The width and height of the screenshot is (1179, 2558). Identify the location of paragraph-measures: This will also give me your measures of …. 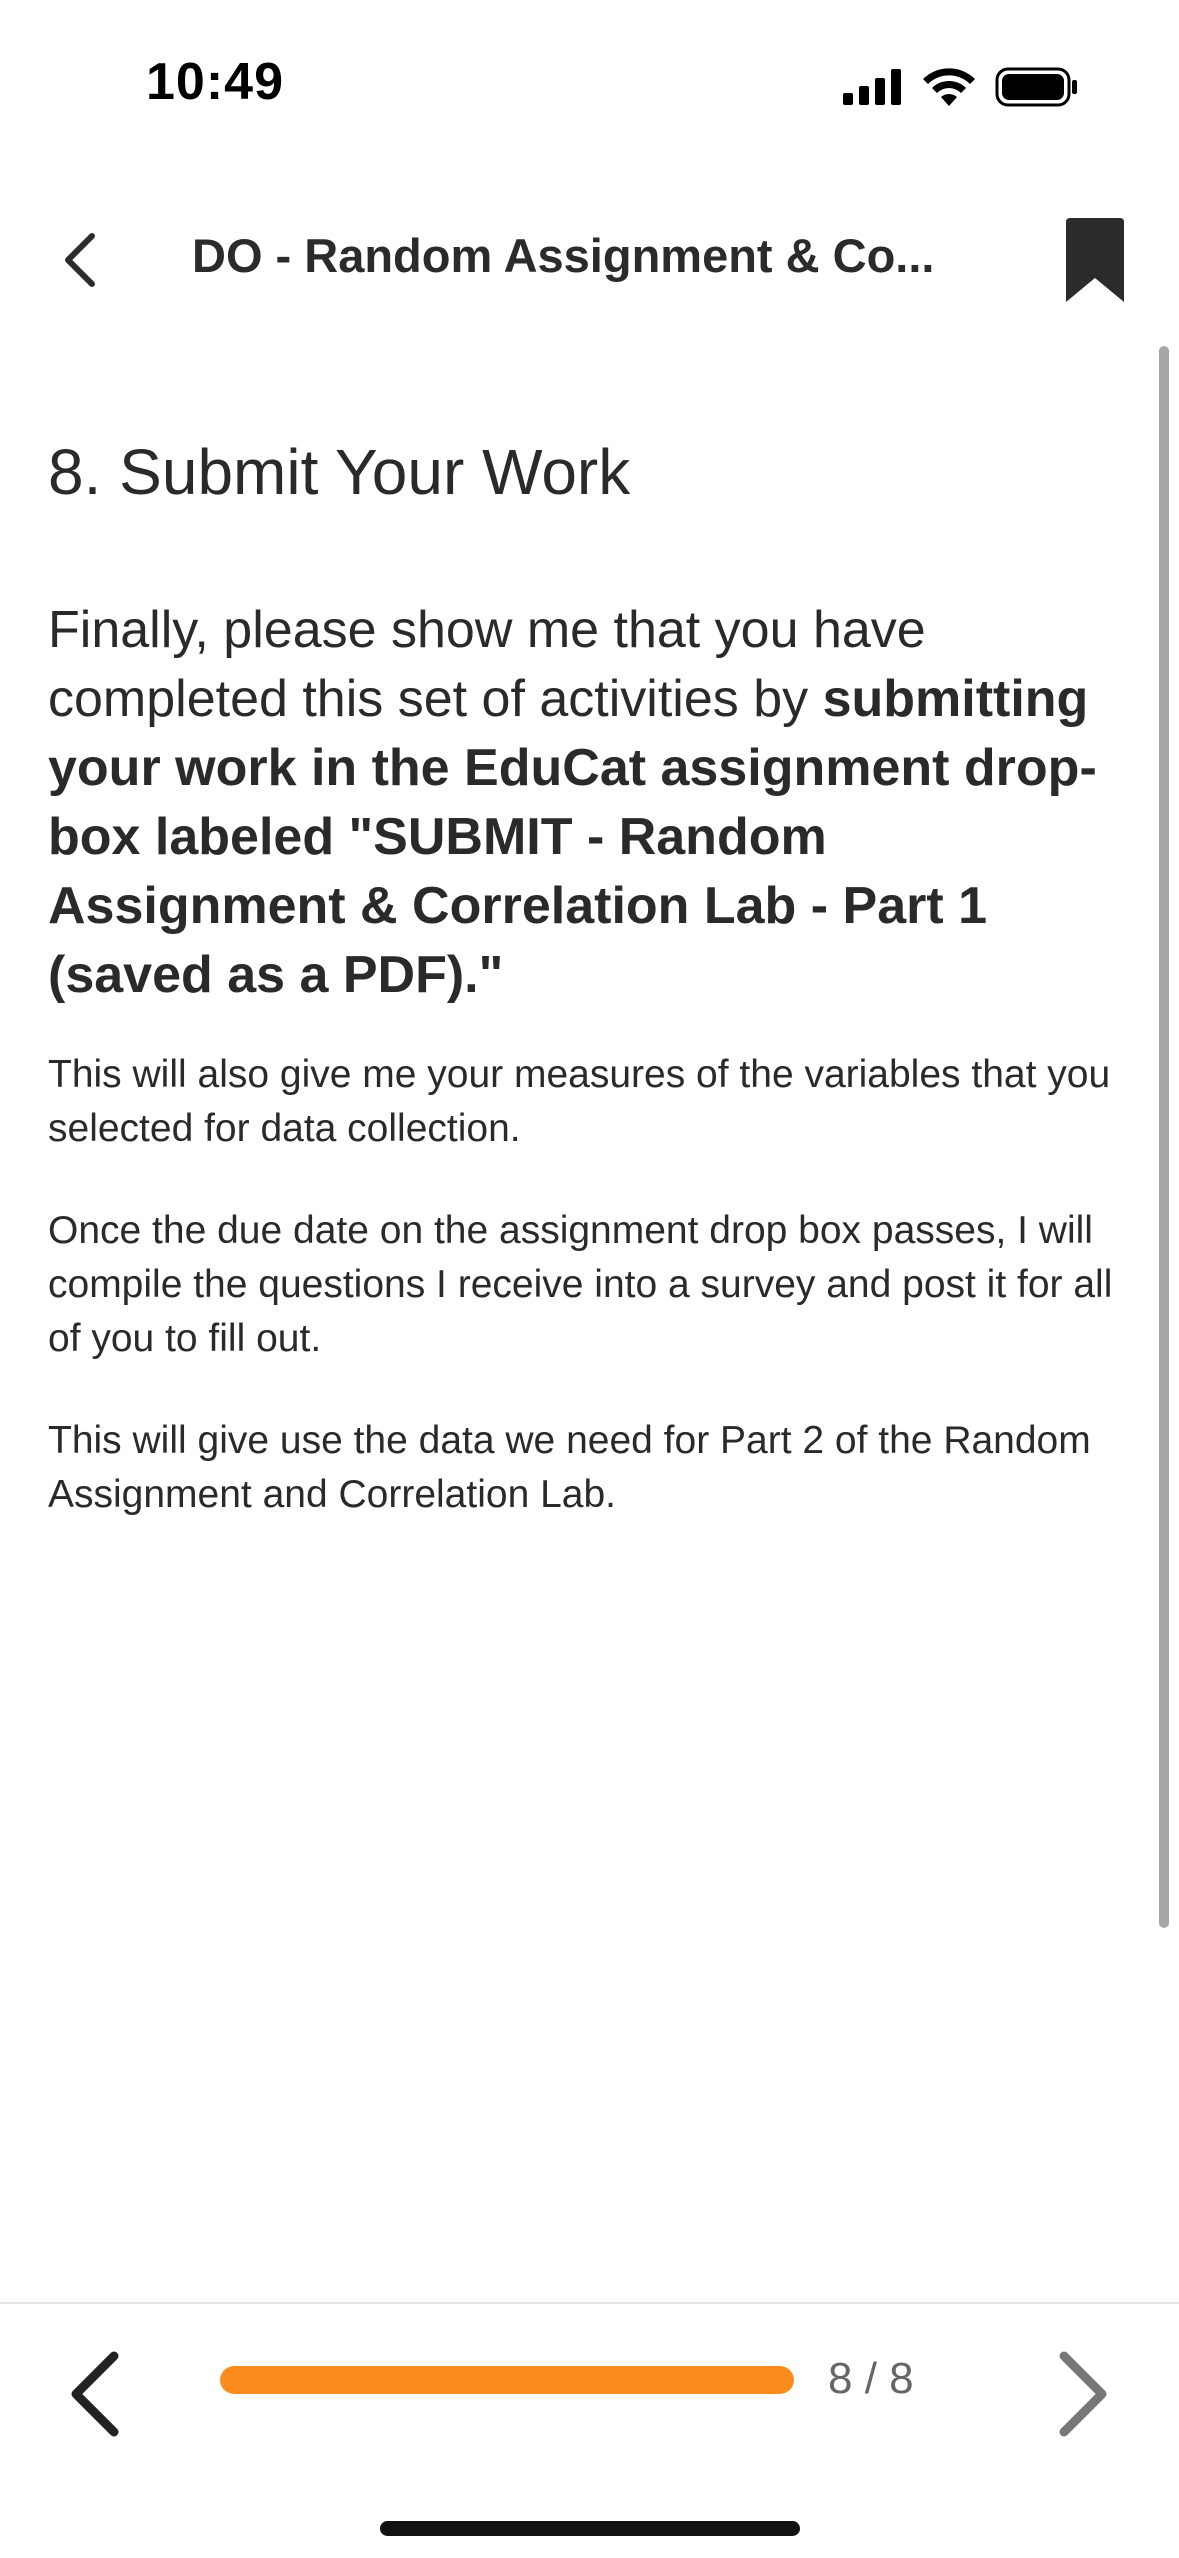
(579, 1101).